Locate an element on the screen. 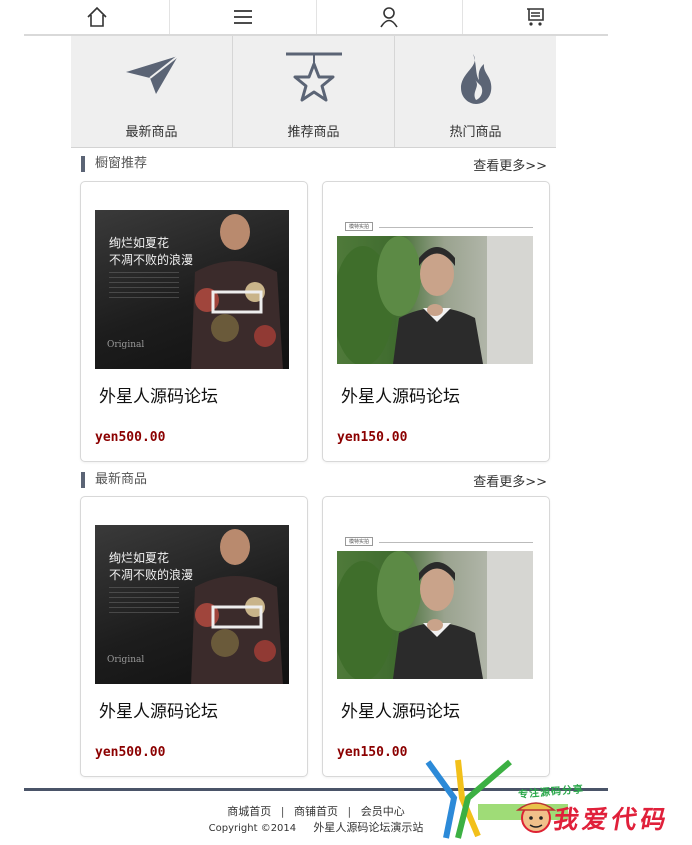 Image resolution: width=692 pixels, height=845 pixels. menu-icon is located at coordinates (242, 17).